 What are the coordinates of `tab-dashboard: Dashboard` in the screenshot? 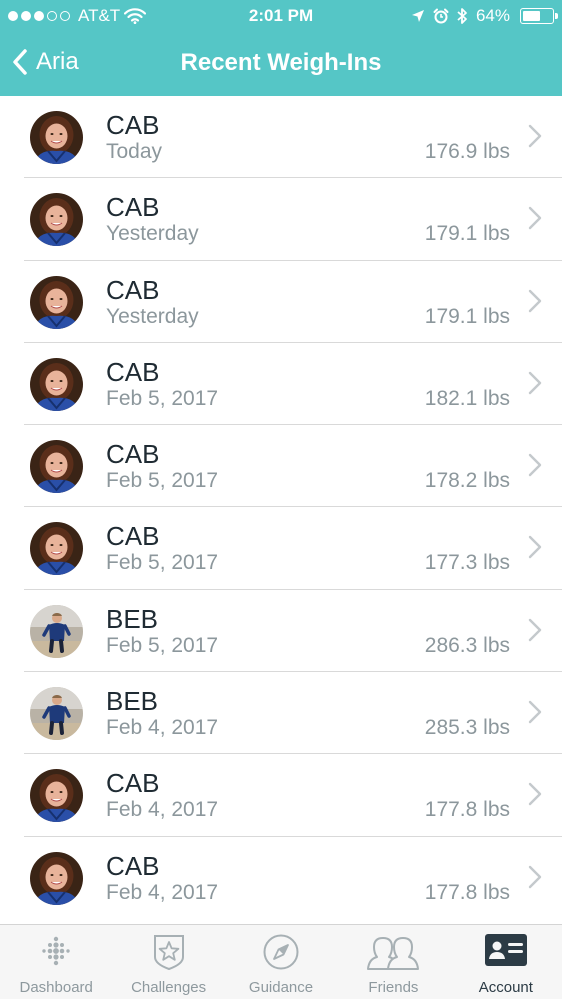 It's located at (56, 962).